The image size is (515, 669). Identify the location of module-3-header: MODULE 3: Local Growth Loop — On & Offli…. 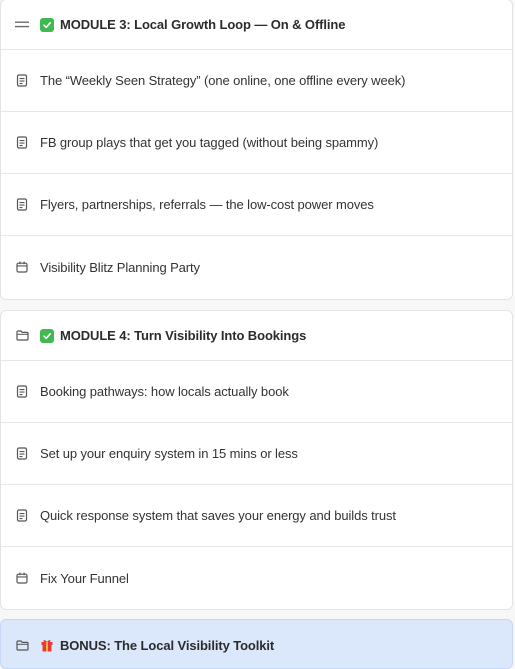
(256, 25).